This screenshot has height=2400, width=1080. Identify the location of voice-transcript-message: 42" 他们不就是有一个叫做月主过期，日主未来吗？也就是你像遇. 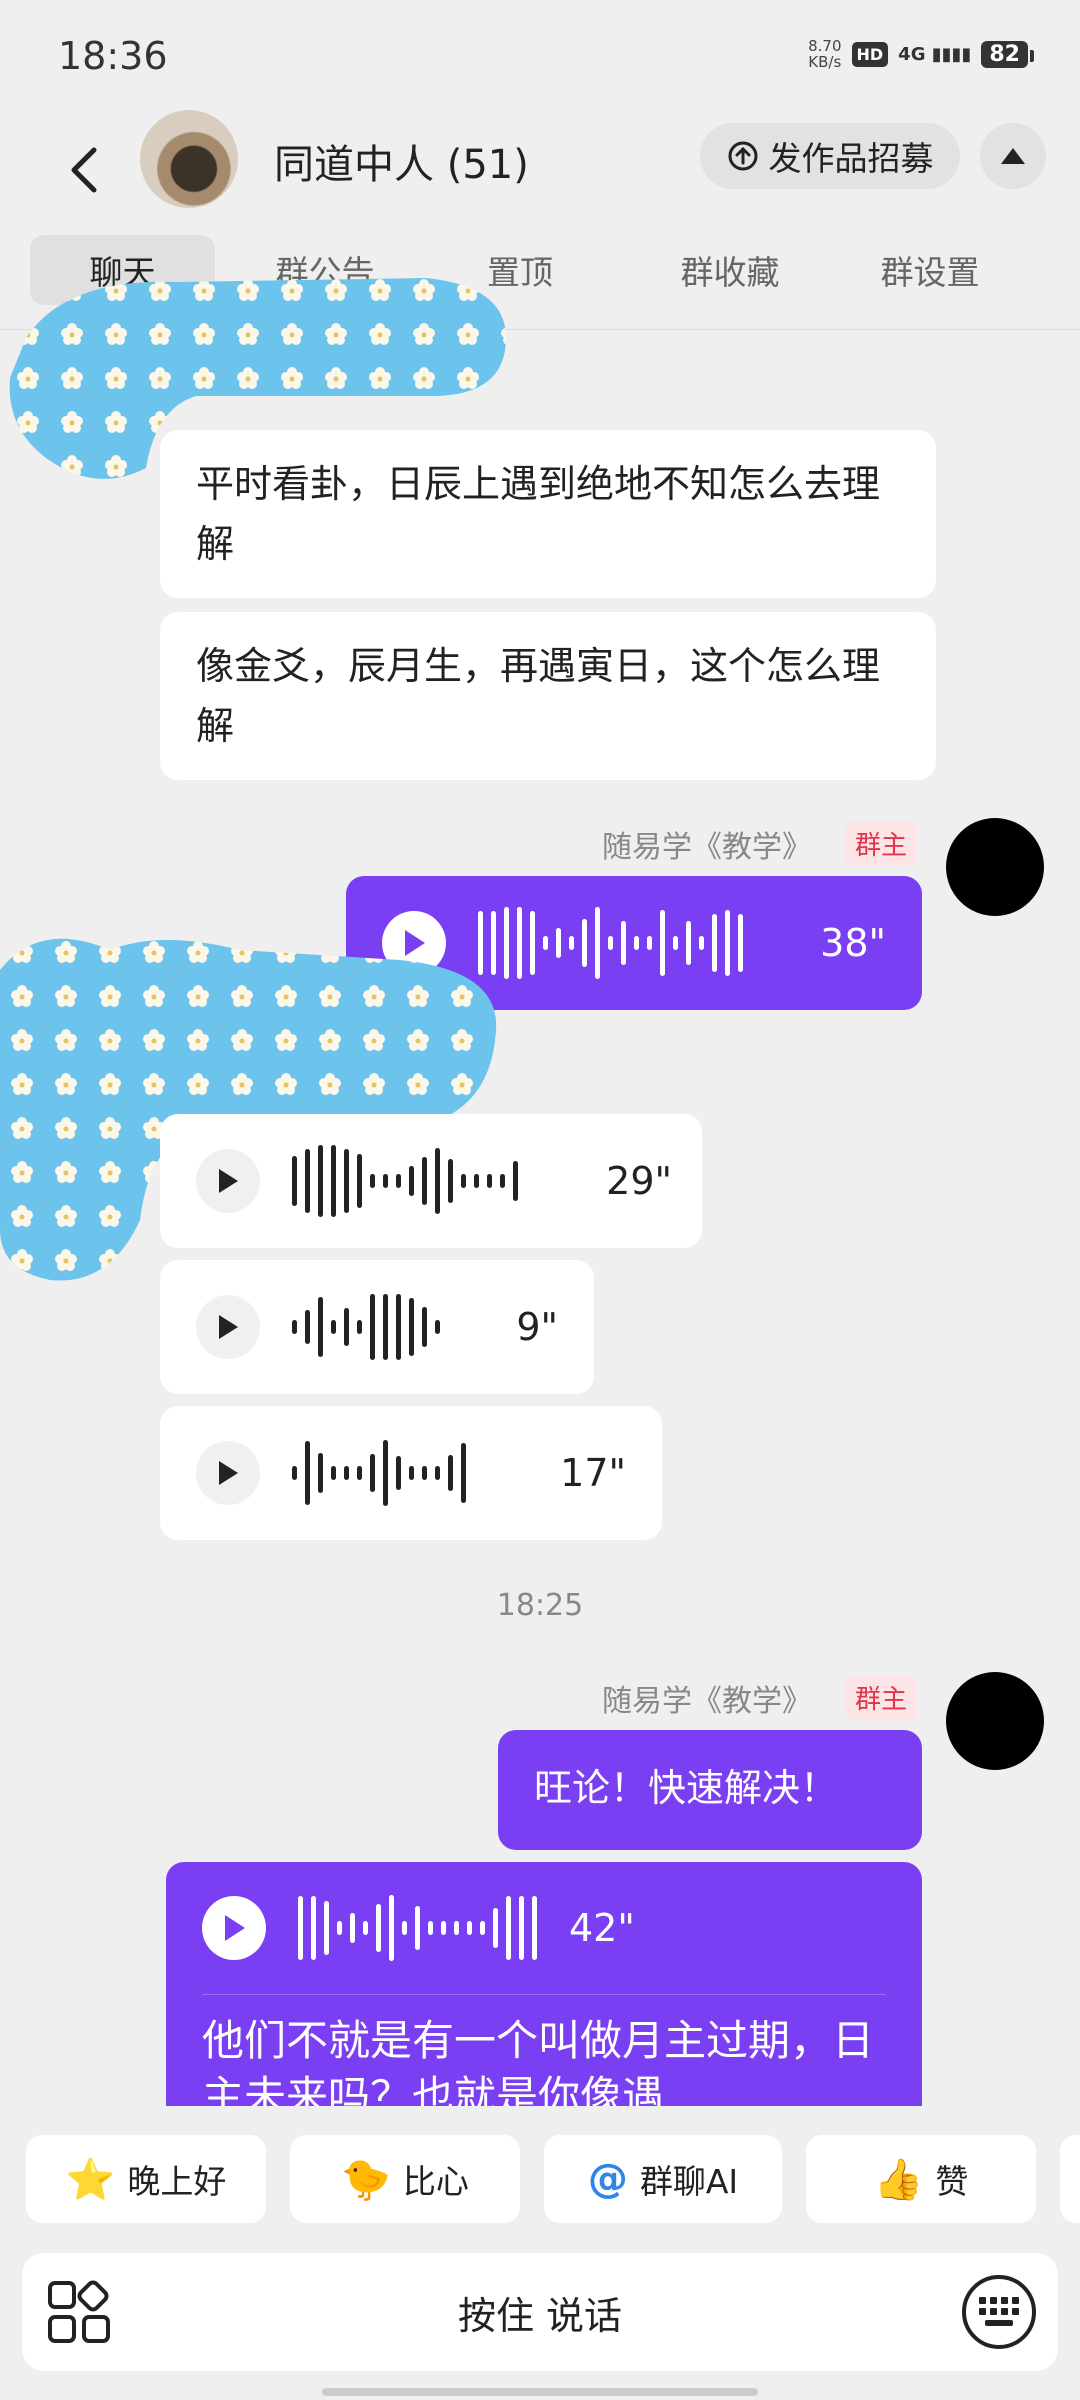
(544, 1984).